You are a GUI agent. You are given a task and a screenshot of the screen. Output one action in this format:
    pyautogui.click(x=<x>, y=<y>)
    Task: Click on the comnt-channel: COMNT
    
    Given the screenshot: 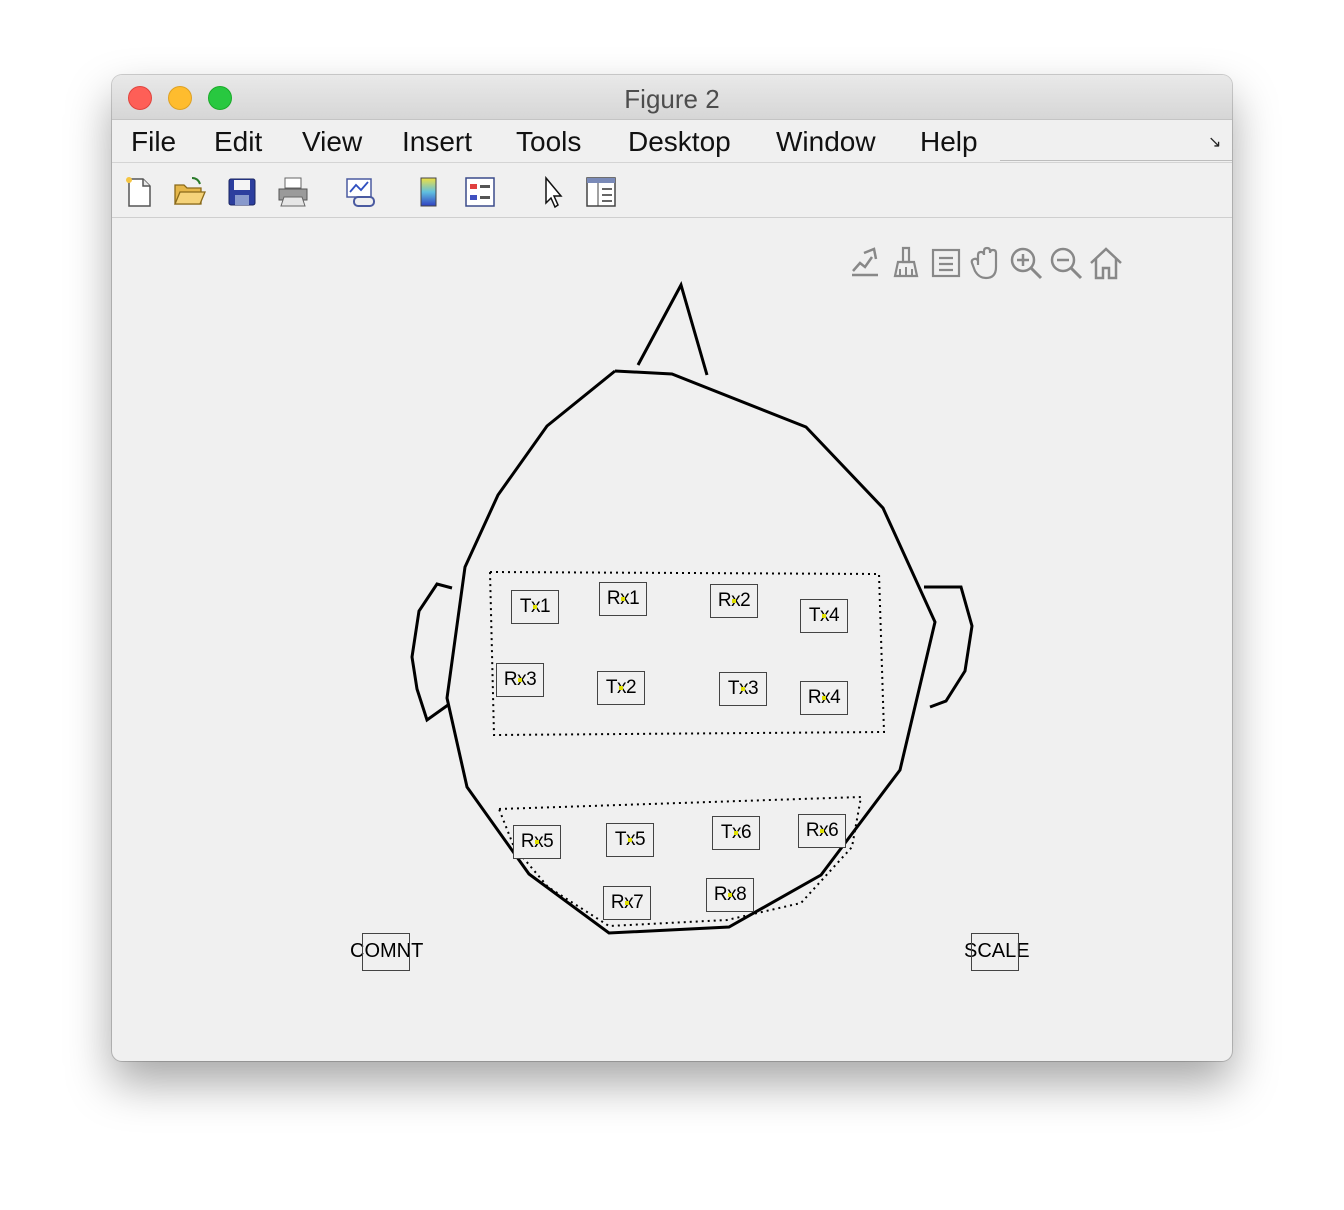 What is the action you would take?
    pyautogui.click(x=386, y=952)
    